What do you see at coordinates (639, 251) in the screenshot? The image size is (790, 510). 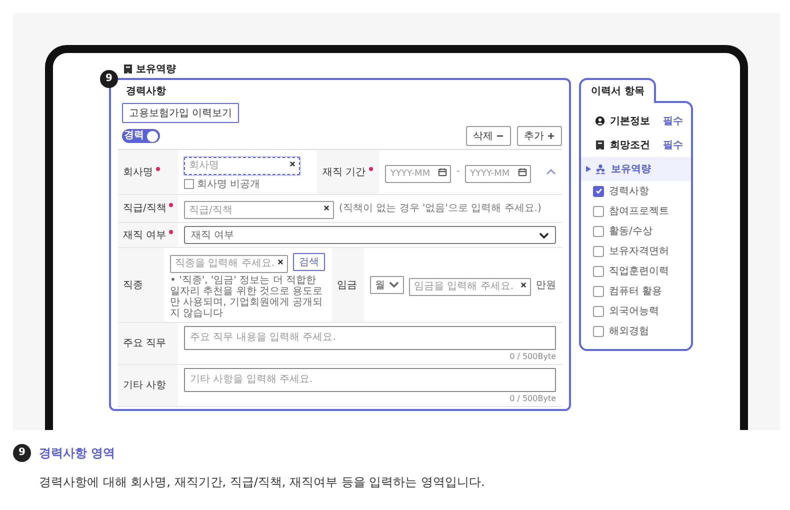 I see `checkbox-label: 보유자격면허` at bounding box center [639, 251].